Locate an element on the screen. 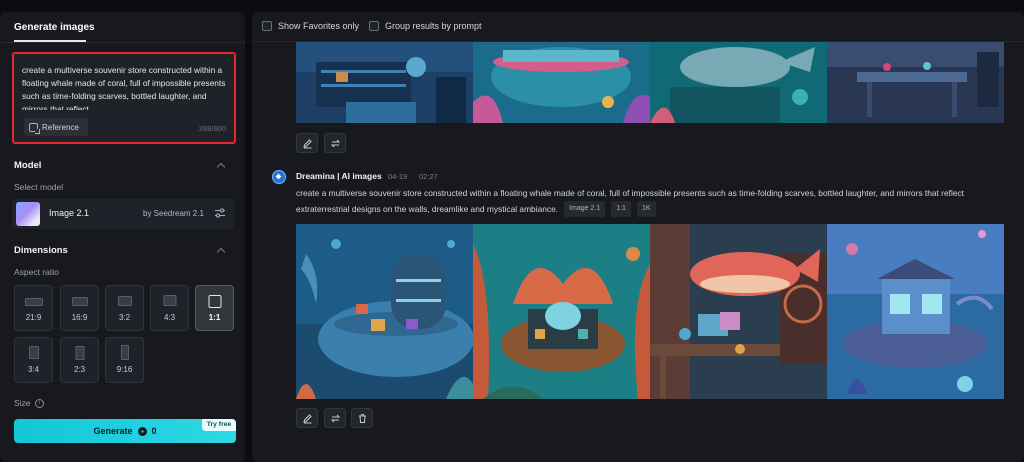 The width and height of the screenshot is (1024, 462). aspect-ratio-label: Aspect ratio is located at coordinates (36, 272).